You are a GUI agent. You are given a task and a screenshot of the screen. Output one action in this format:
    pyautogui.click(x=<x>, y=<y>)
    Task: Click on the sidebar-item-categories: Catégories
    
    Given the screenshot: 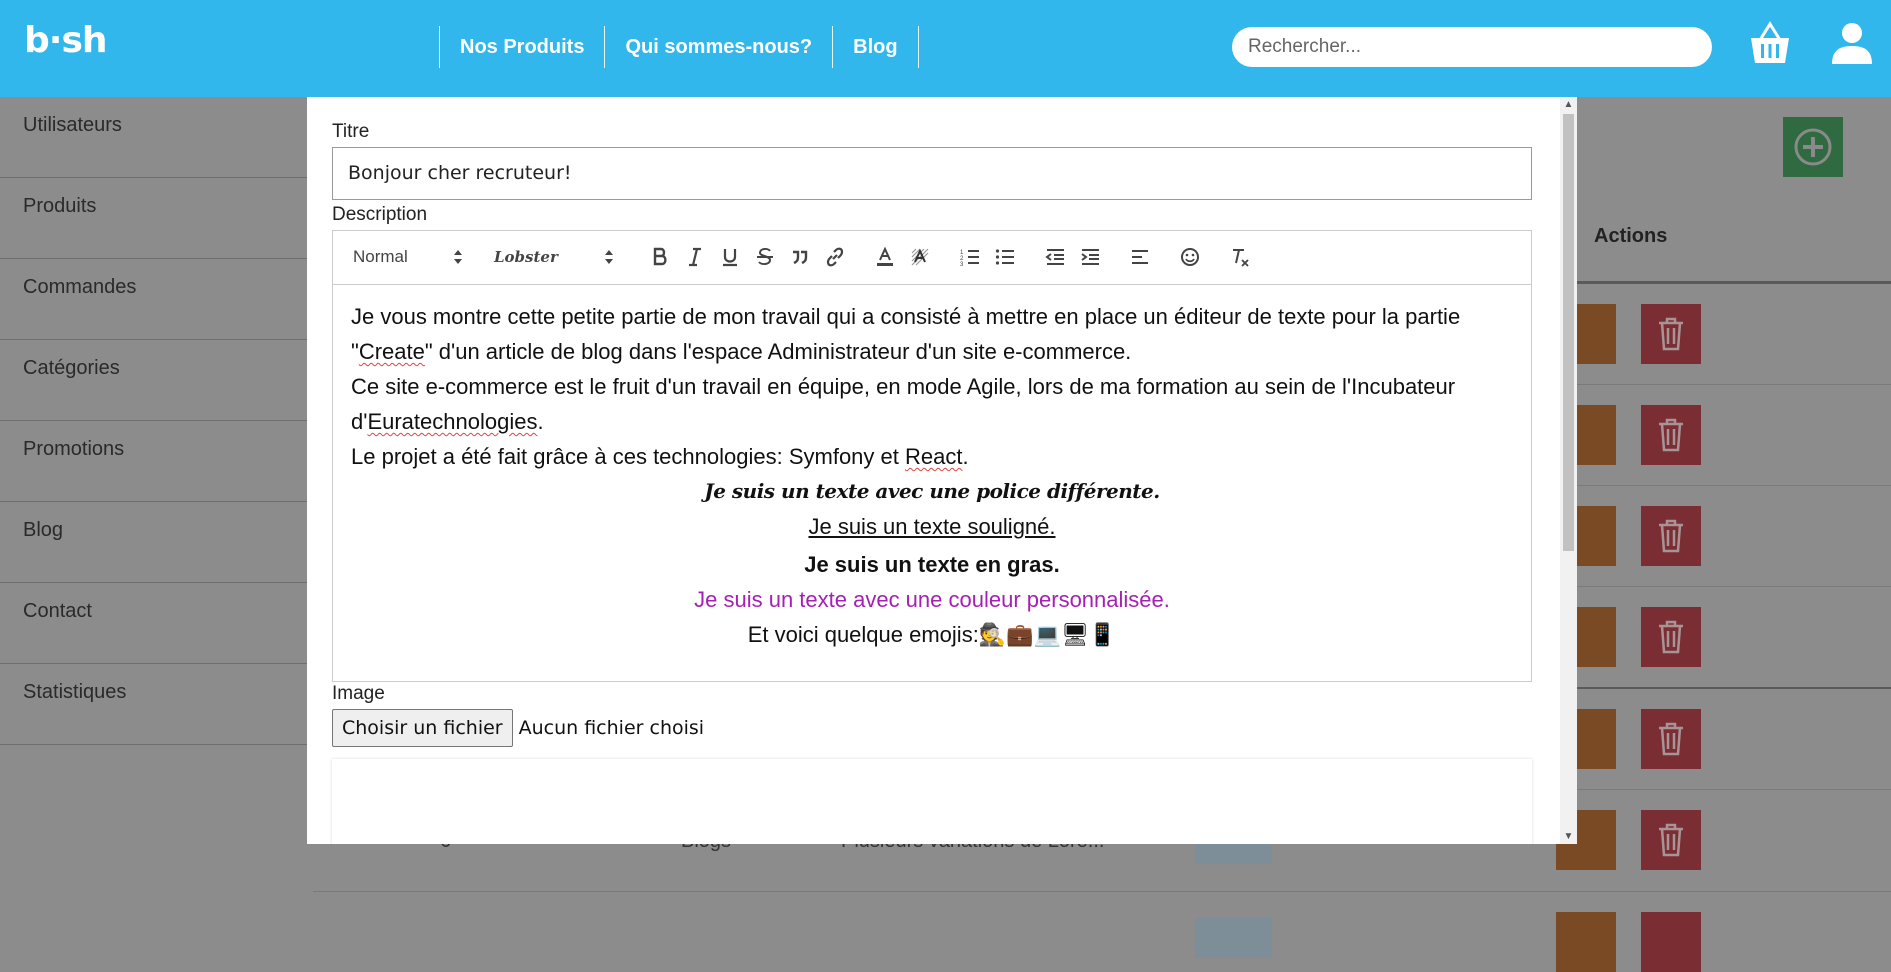 What is the action you would take?
    pyautogui.click(x=156, y=380)
    